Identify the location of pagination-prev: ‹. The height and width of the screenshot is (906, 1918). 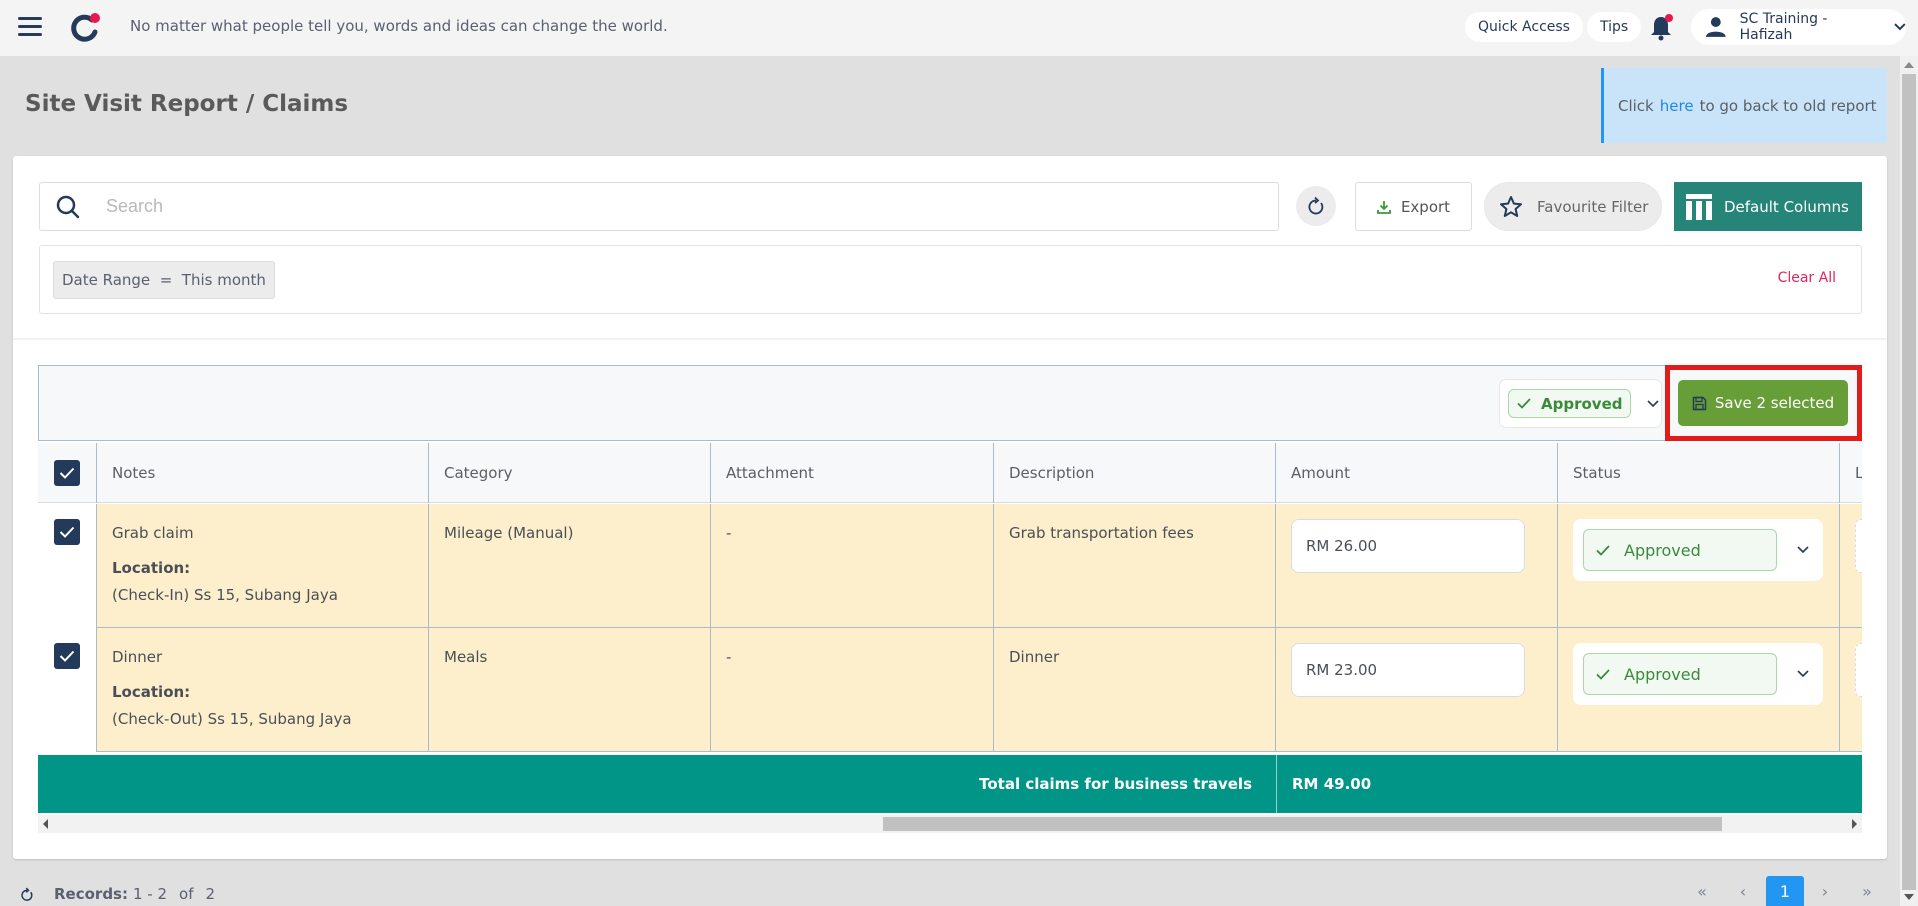
(1743, 891).